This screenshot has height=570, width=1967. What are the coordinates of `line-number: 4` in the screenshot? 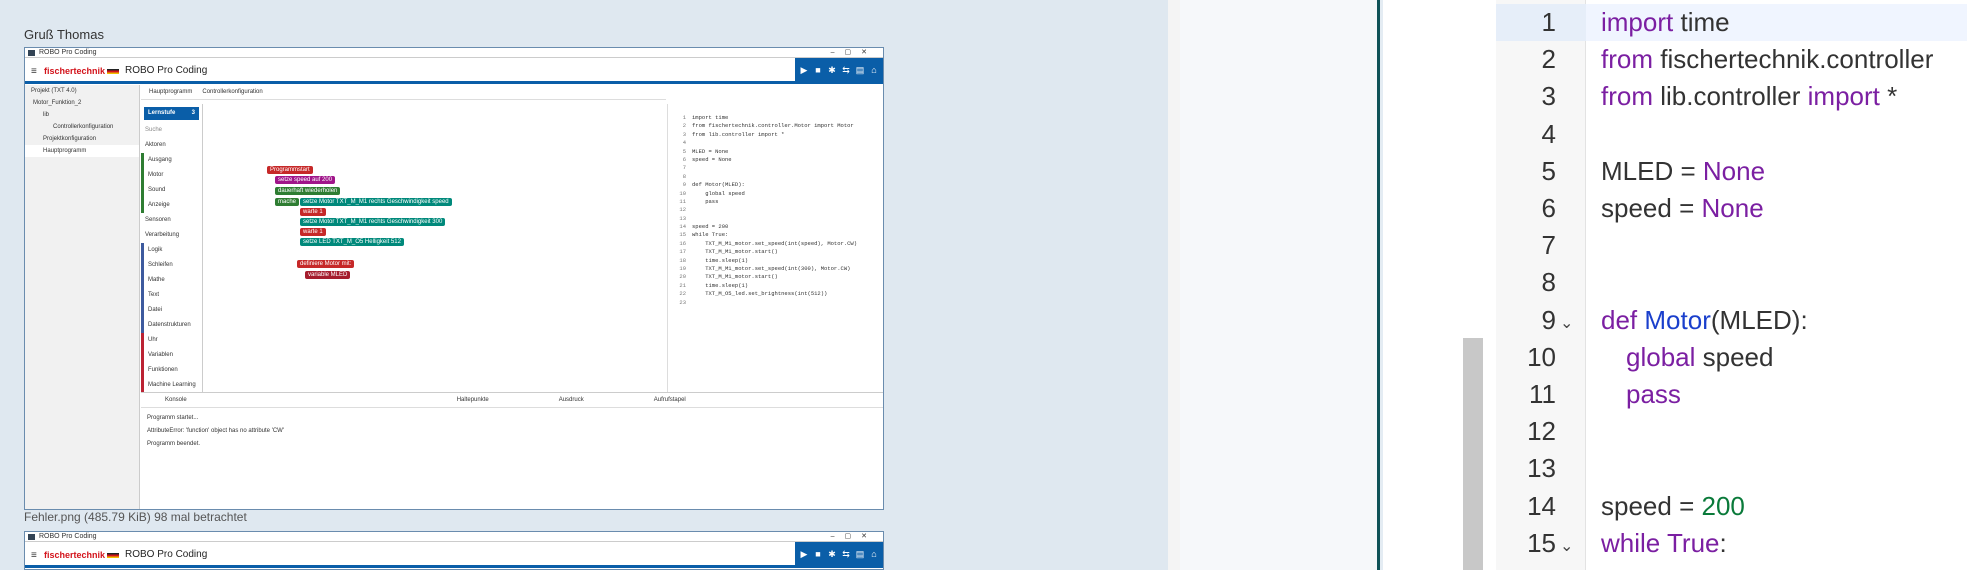 It's located at (1548, 133).